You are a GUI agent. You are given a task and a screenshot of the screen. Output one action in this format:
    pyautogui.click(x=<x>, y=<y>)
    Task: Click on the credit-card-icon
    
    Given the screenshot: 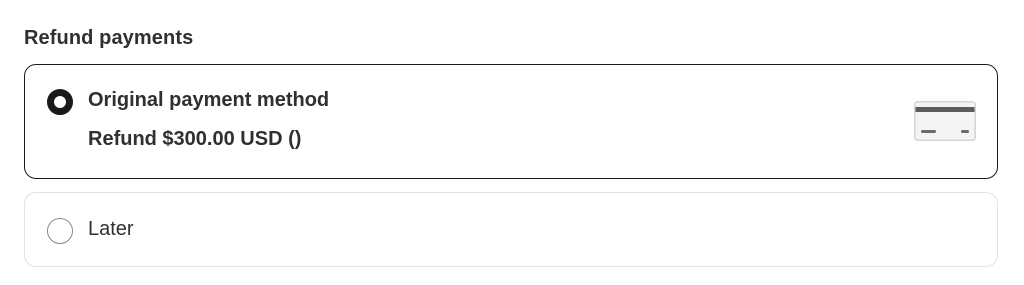 What is the action you would take?
    pyautogui.click(x=945, y=121)
    